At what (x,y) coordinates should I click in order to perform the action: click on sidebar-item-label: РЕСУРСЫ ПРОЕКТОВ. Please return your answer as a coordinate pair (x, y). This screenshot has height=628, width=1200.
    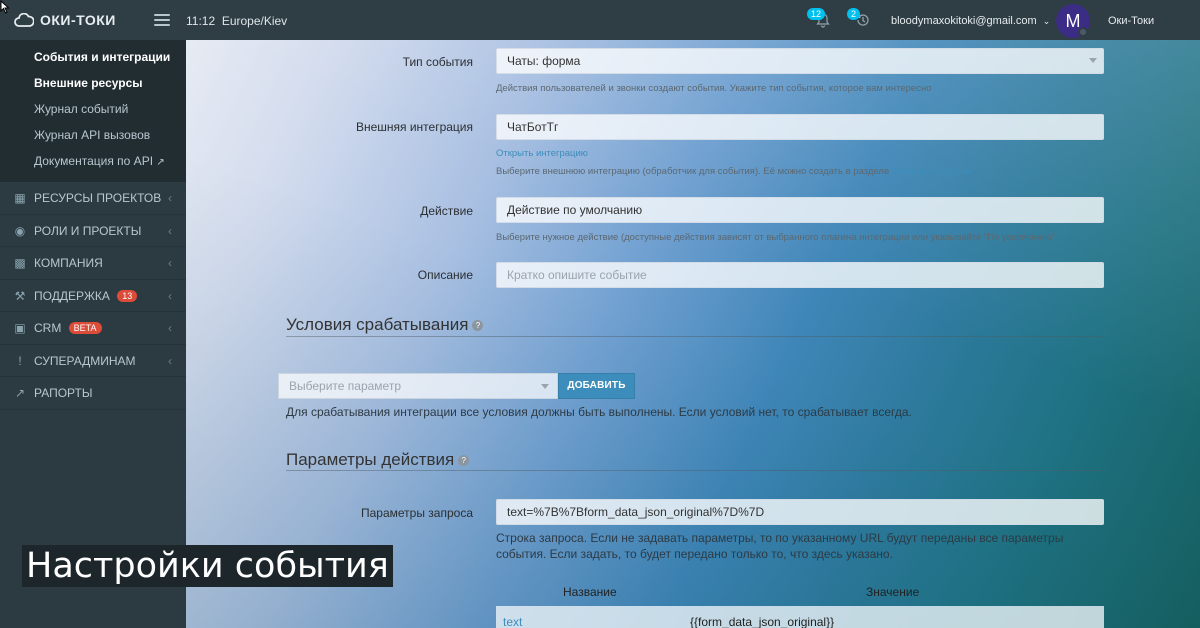
    Looking at the image, I should click on (98, 198).